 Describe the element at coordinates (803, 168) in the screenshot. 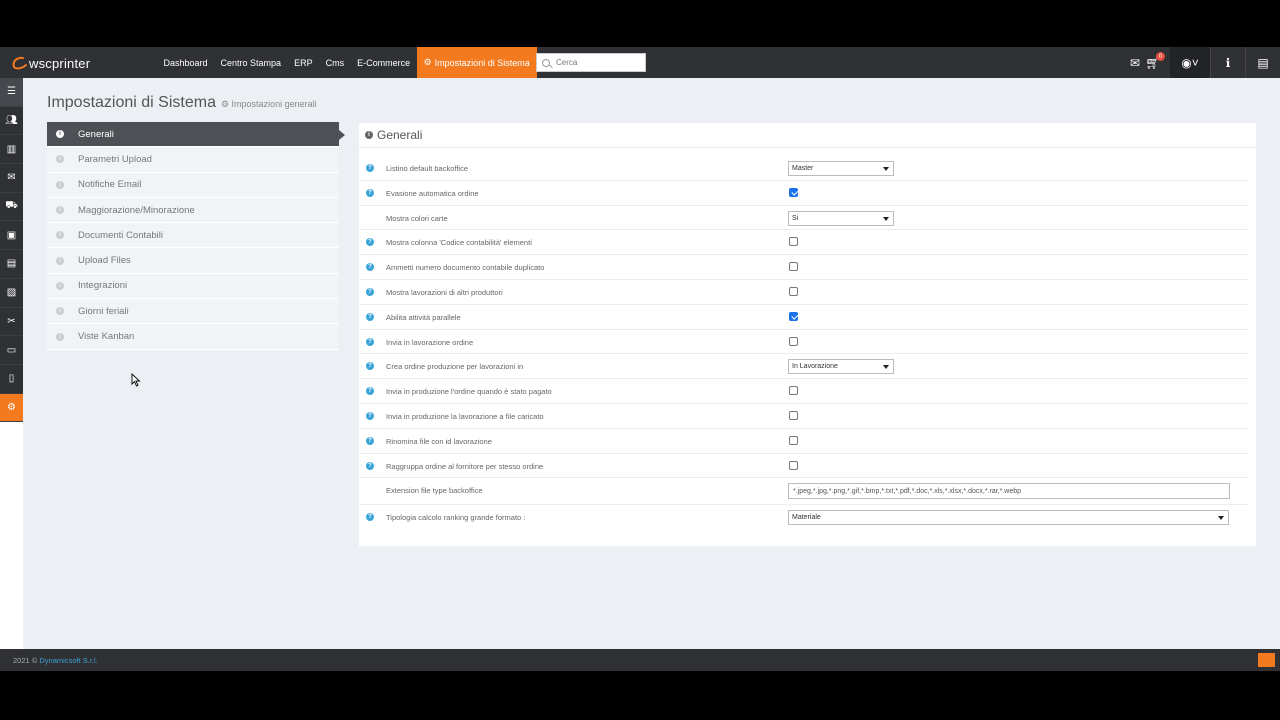

I see `select-value: Master` at that location.